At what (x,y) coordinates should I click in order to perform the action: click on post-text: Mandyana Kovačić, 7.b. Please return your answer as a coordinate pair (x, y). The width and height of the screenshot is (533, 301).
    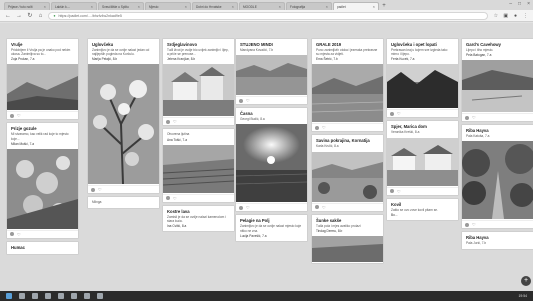
    Looking at the image, I should click on (257, 50).